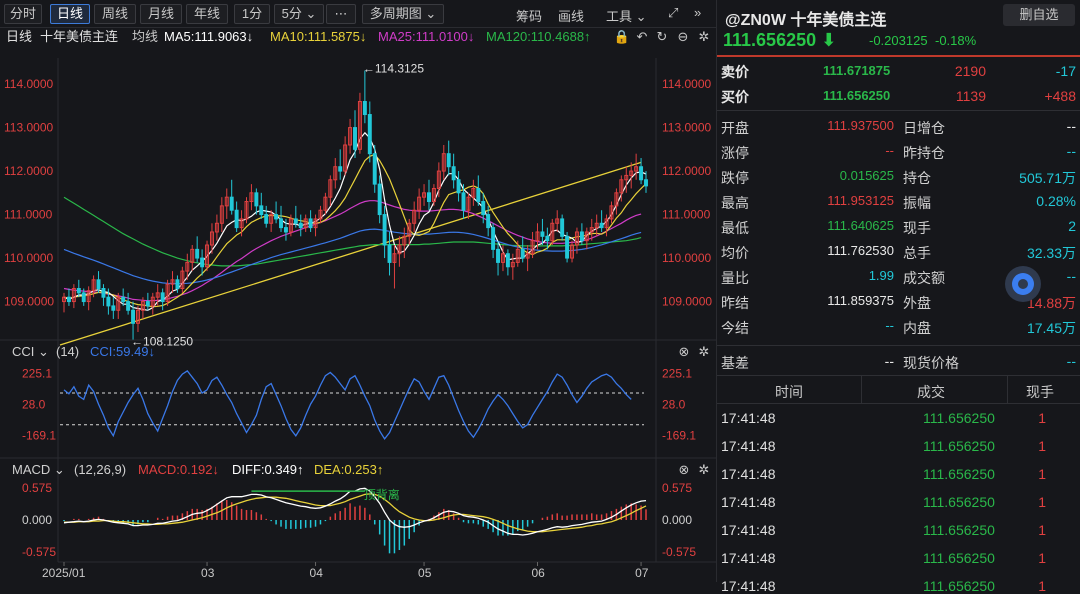 The height and width of the screenshot is (594, 1080). What do you see at coordinates (28, 128) in the screenshot?
I see `main-ytick-left: 113.0000` at bounding box center [28, 128].